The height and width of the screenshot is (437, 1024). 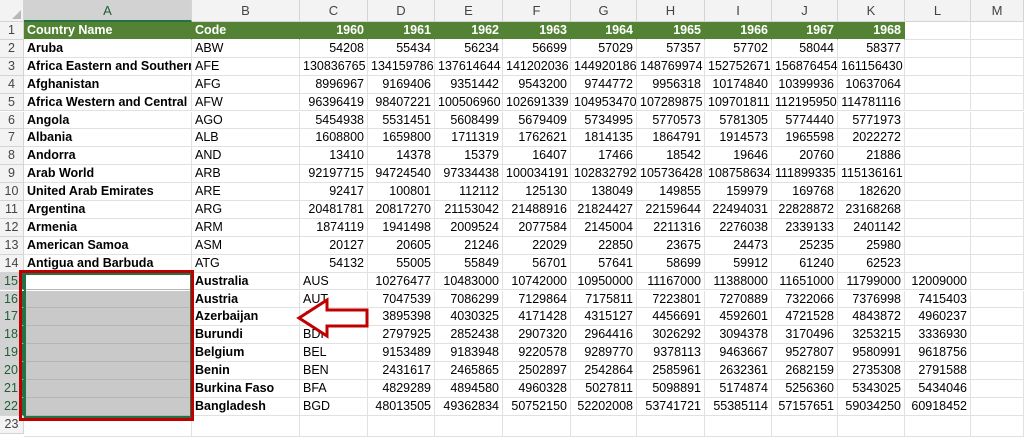 I want to click on column-header-a: A, so click(x=108, y=11).